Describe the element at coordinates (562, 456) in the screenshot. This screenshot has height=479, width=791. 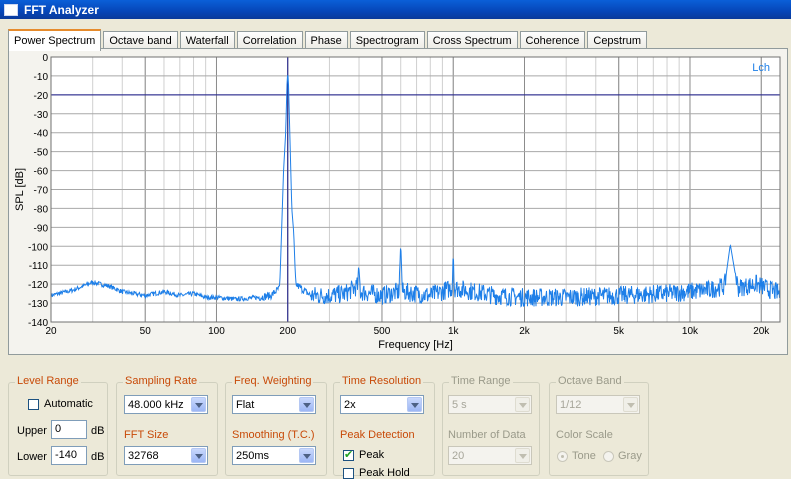
I see `tone-radio-dot` at that location.